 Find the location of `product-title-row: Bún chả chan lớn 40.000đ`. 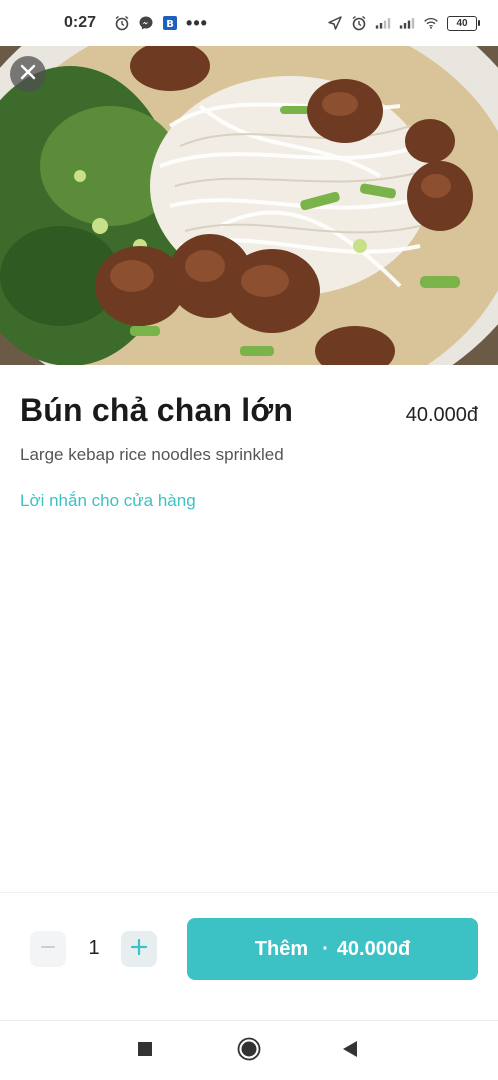

product-title-row: Bún chả chan lớn 40.000đ is located at coordinates (249, 410).